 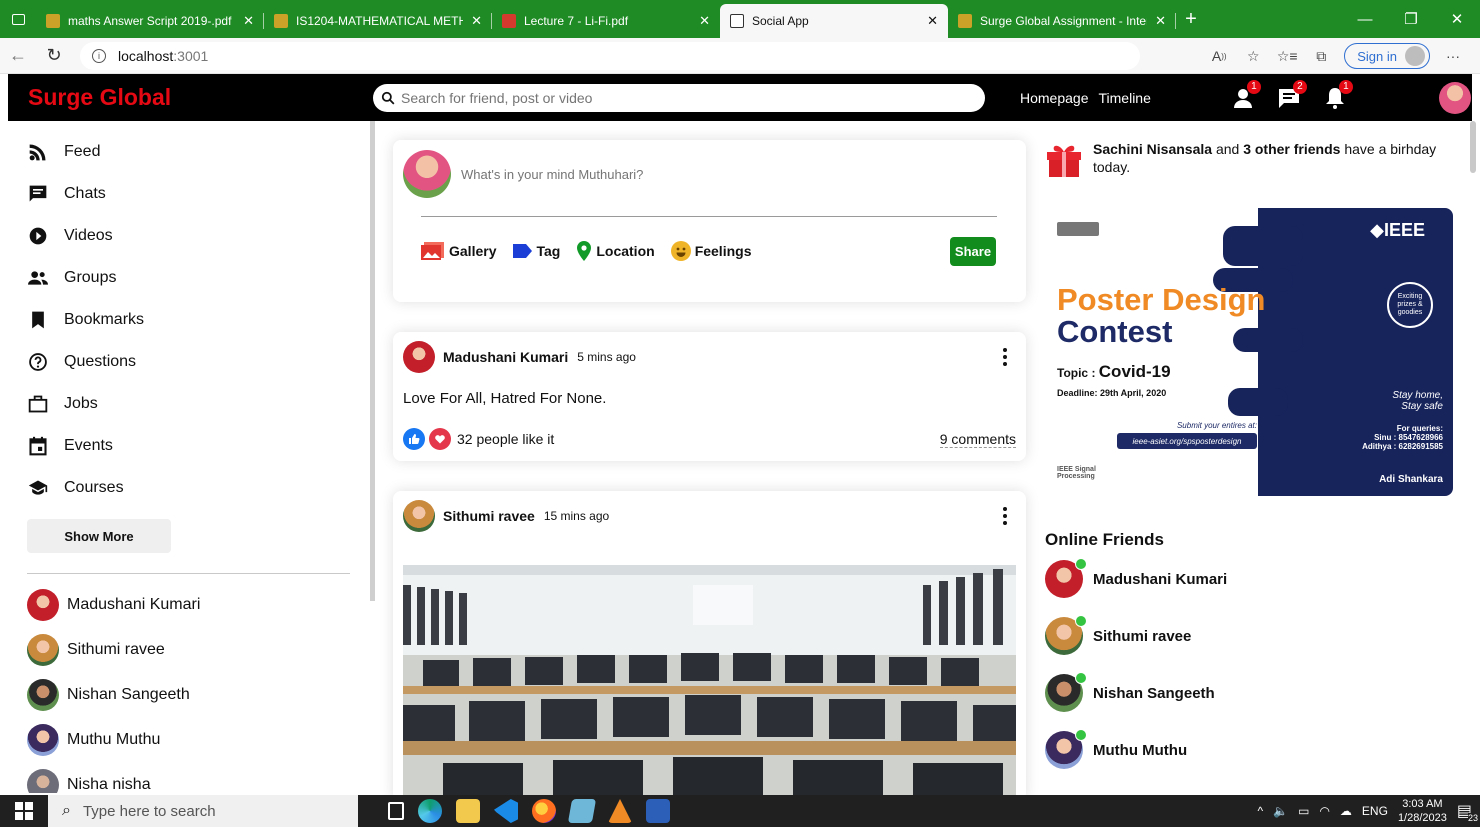 I want to click on friend-requests-icon: 1, so click(x=1246, y=94).